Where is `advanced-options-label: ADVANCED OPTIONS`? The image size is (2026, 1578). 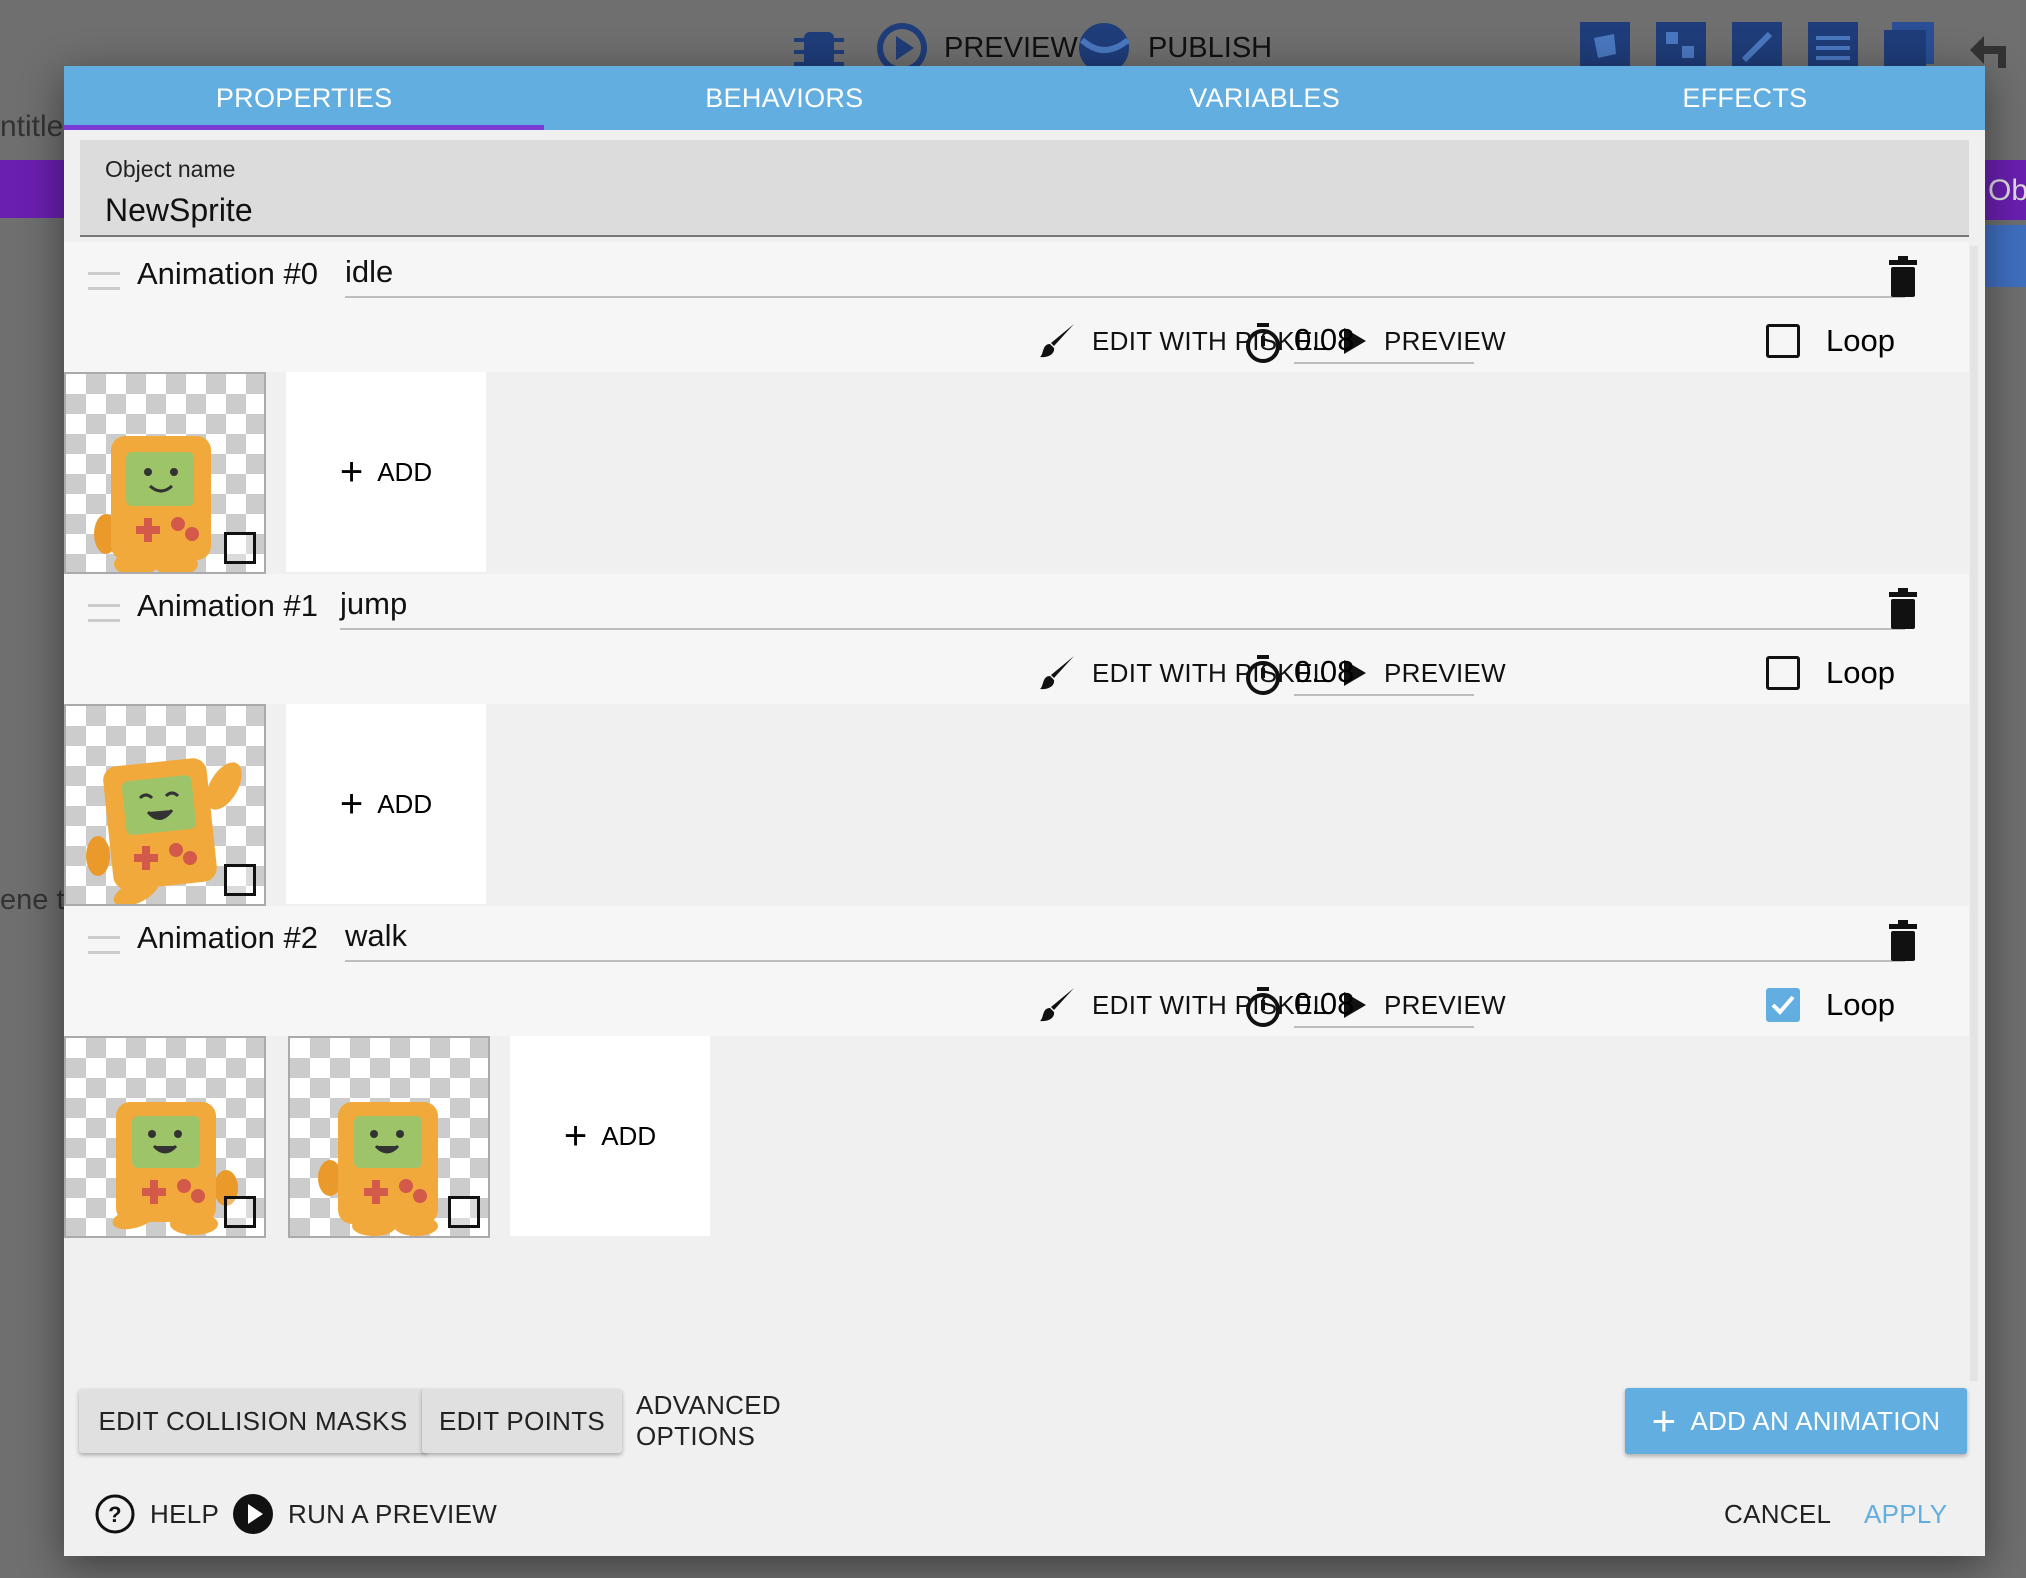
advanced-options-label: ADVANCED OPTIONS is located at coordinates (708, 1420).